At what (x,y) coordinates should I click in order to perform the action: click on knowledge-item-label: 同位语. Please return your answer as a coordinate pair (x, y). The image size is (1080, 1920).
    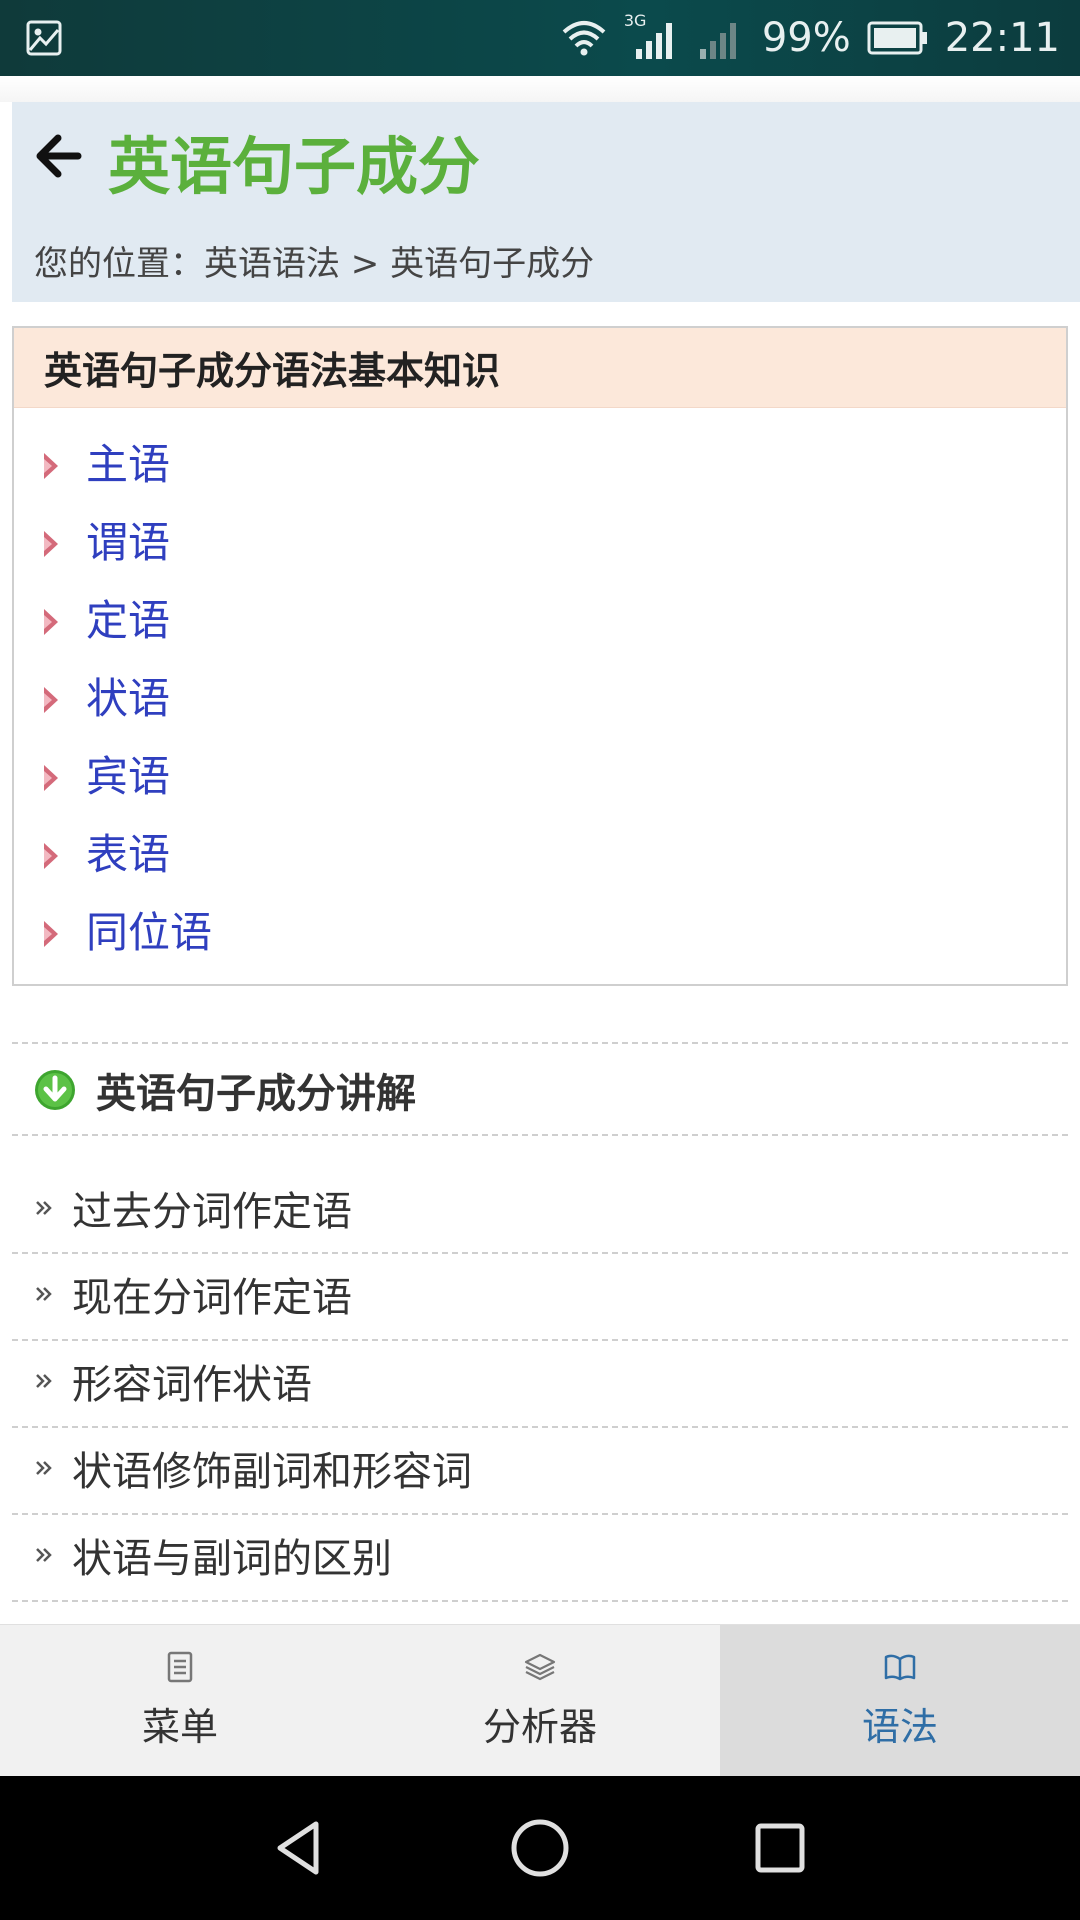
    Looking at the image, I should click on (149, 932).